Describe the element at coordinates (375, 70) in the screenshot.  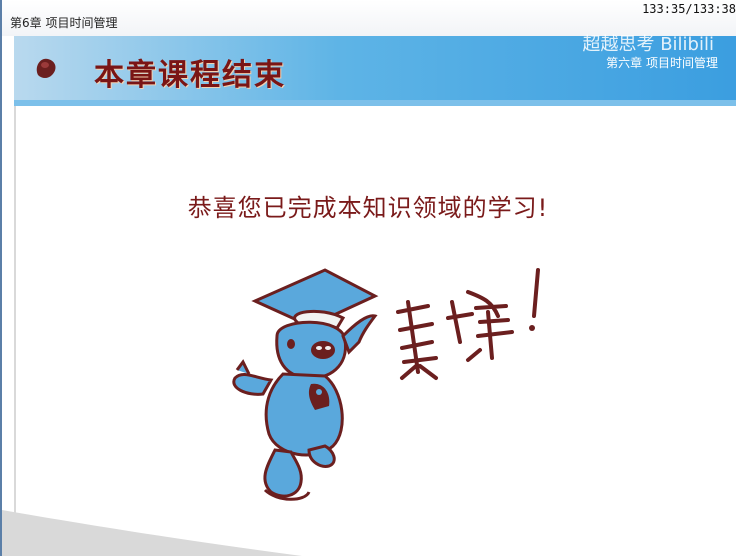
I see `slide-header: 本章课程结束 超越思考 Bilibili 第六章 项目时间管理` at that location.